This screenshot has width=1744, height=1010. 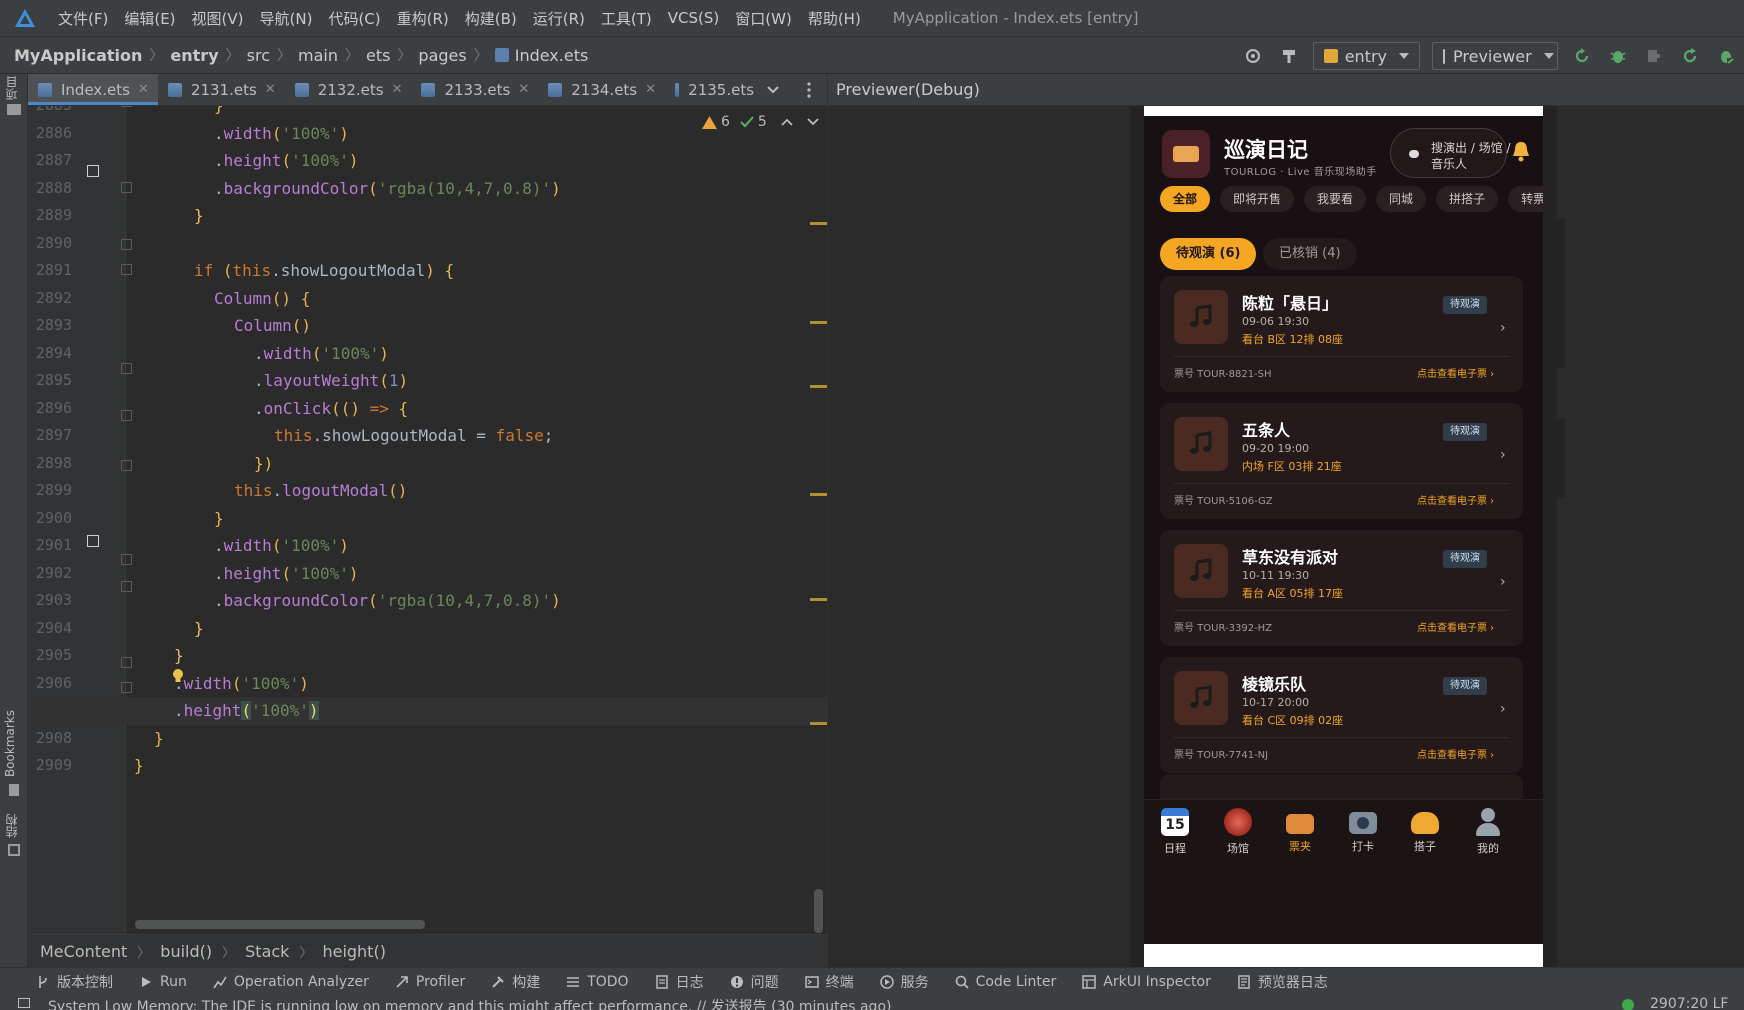 What do you see at coordinates (1401, 199) in the screenshot?
I see `chip-local: 同城` at bounding box center [1401, 199].